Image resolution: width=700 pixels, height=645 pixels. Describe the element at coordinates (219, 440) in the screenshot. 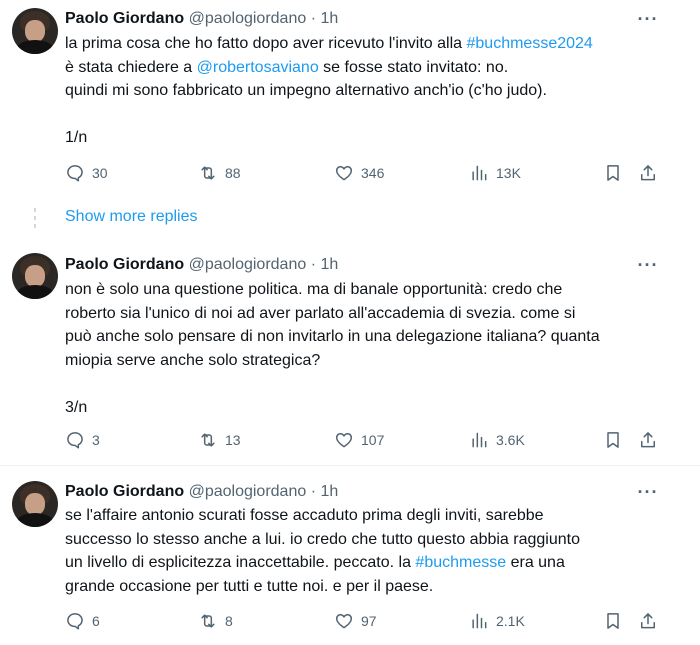

I see `retweet-button: 13` at that location.